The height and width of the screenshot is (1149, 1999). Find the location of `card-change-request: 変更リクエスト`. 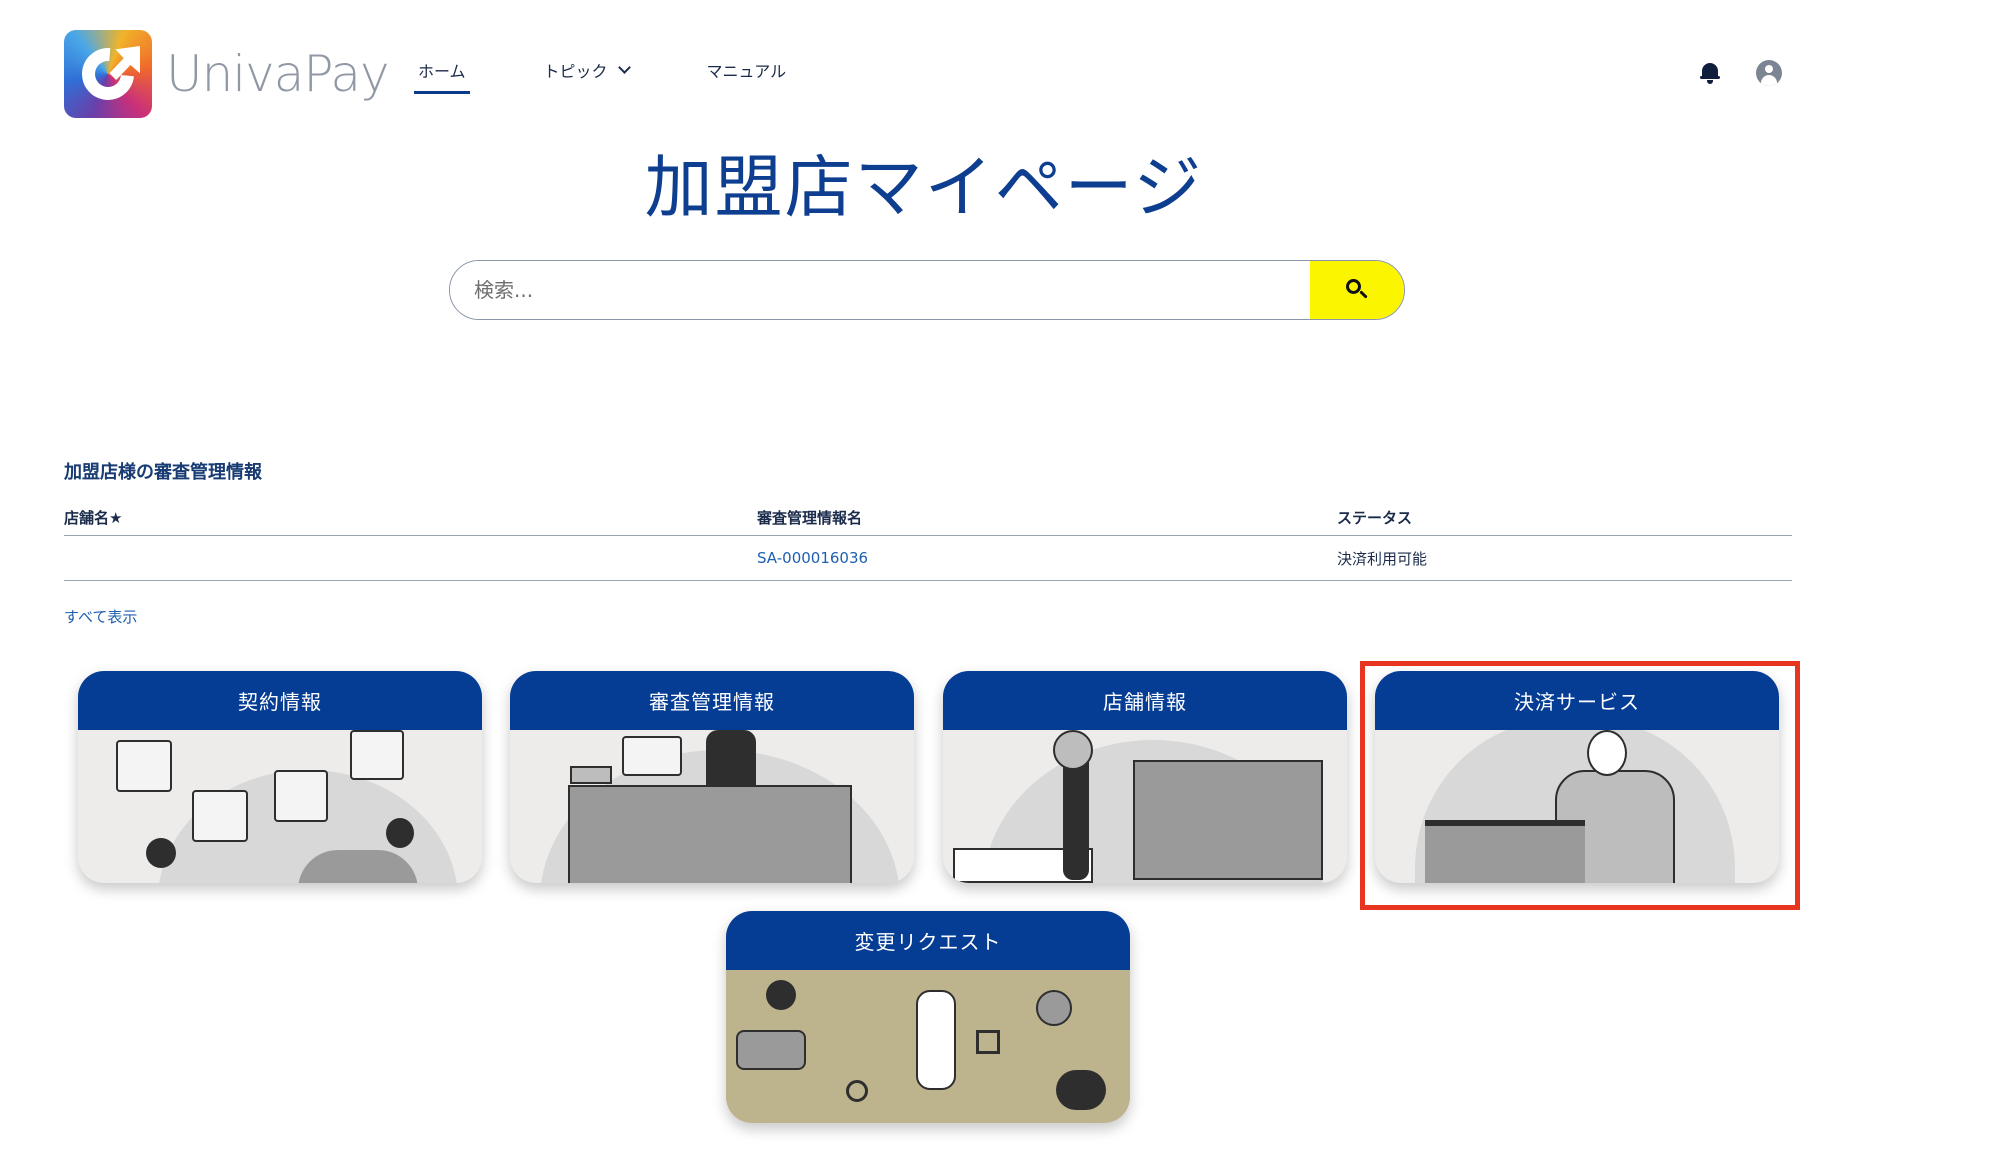

card-change-request: 変更リクエスト is located at coordinates (928, 1017).